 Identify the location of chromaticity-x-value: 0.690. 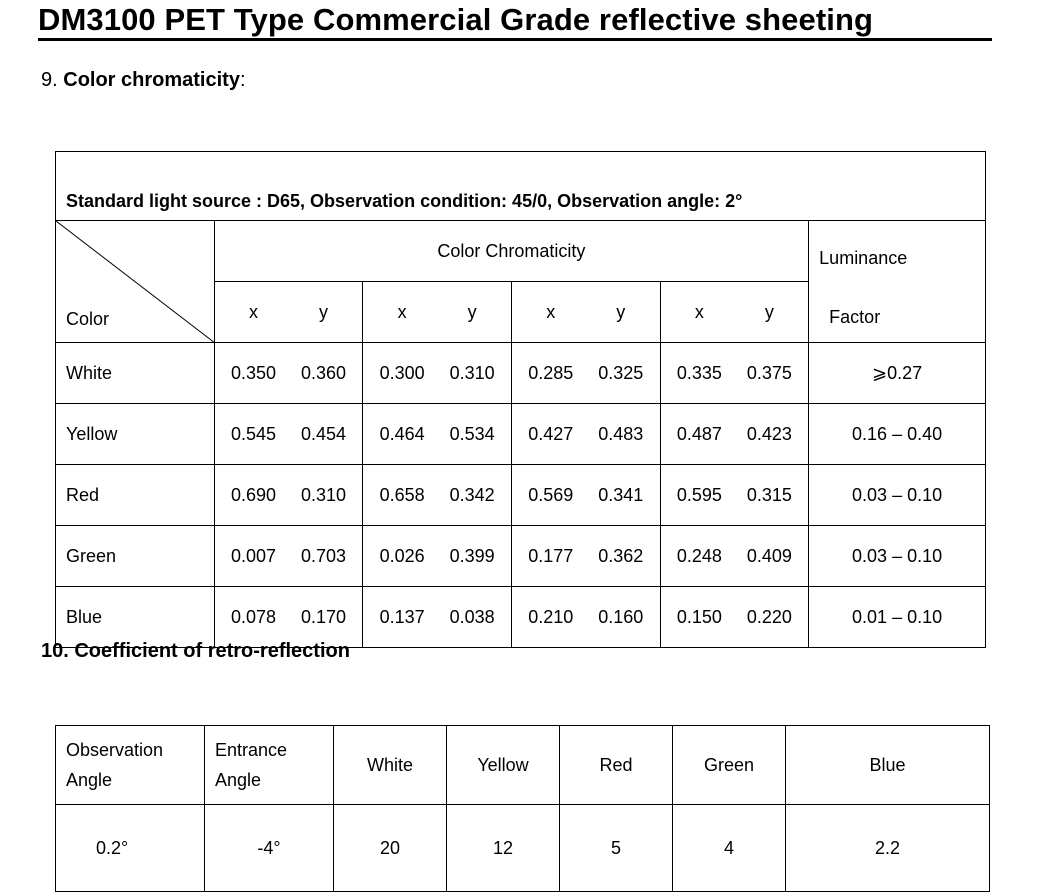
(253, 494).